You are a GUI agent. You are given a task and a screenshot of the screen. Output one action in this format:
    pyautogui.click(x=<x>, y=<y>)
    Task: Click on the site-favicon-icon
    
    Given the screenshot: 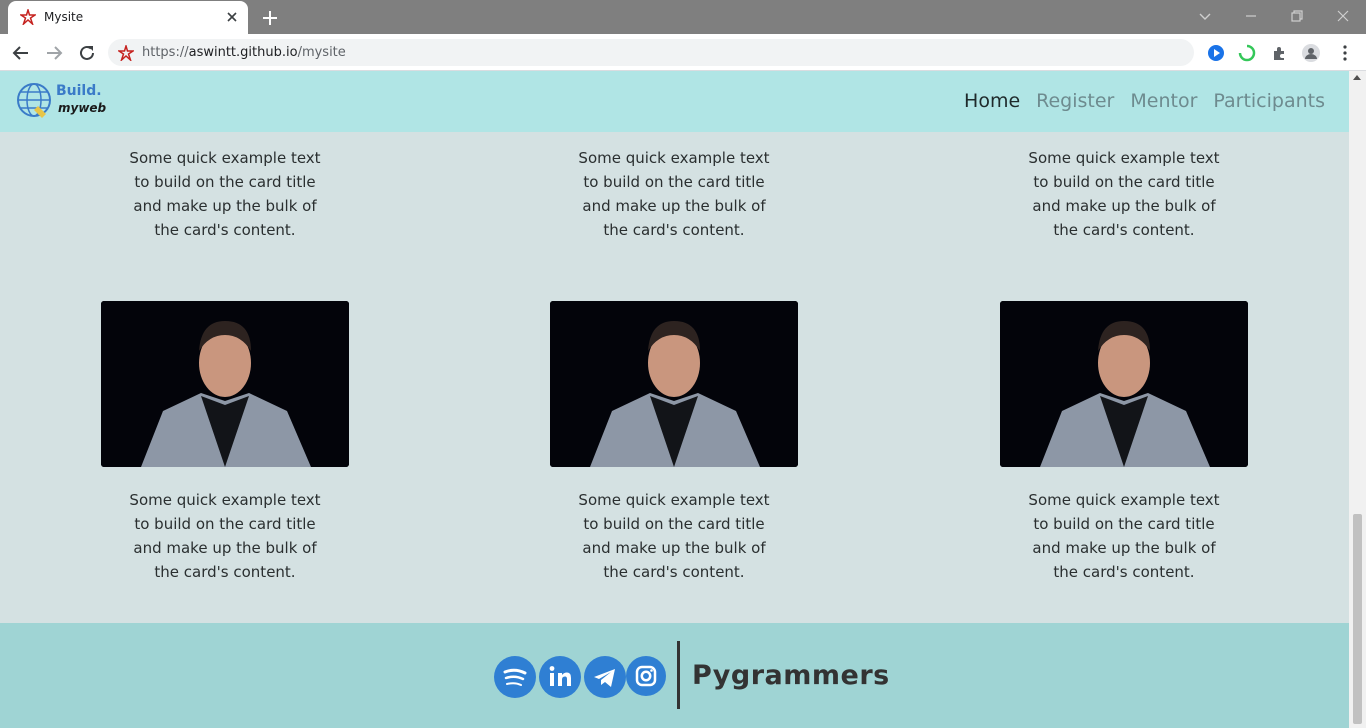 What is the action you would take?
    pyautogui.click(x=28, y=17)
    